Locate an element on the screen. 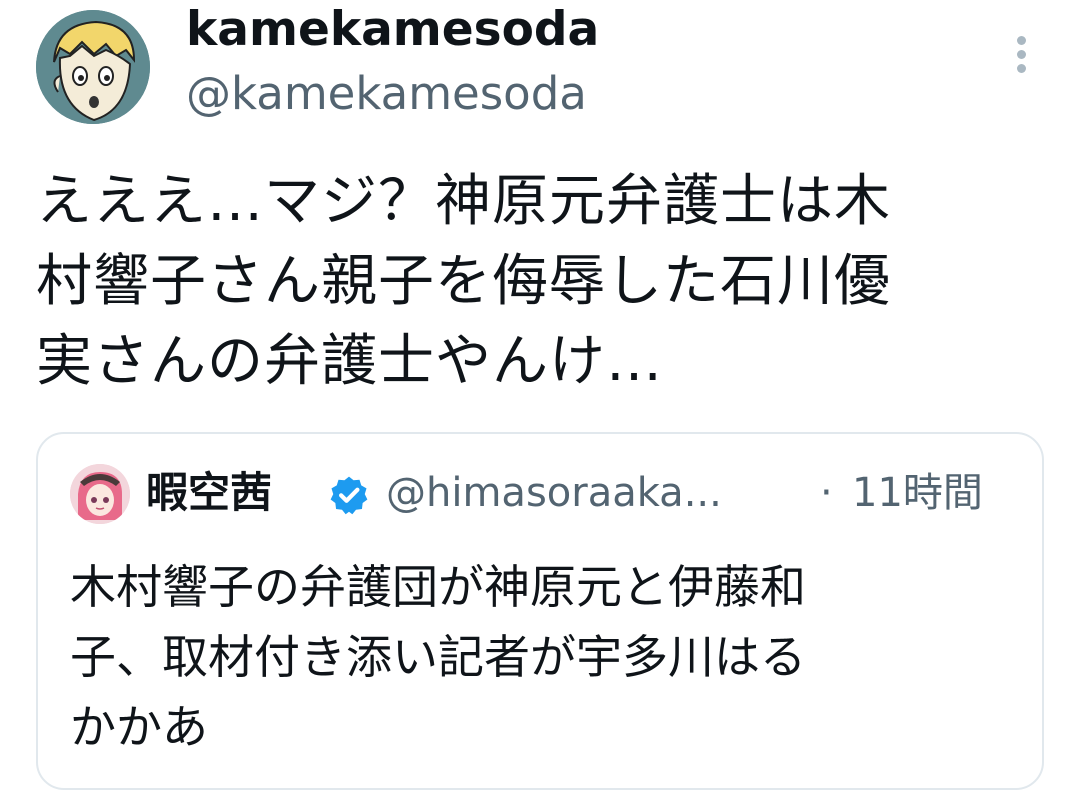 Image resolution: width=1080 pixels, height=807 pixels. more-options-button is located at coordinates (1022, 54).